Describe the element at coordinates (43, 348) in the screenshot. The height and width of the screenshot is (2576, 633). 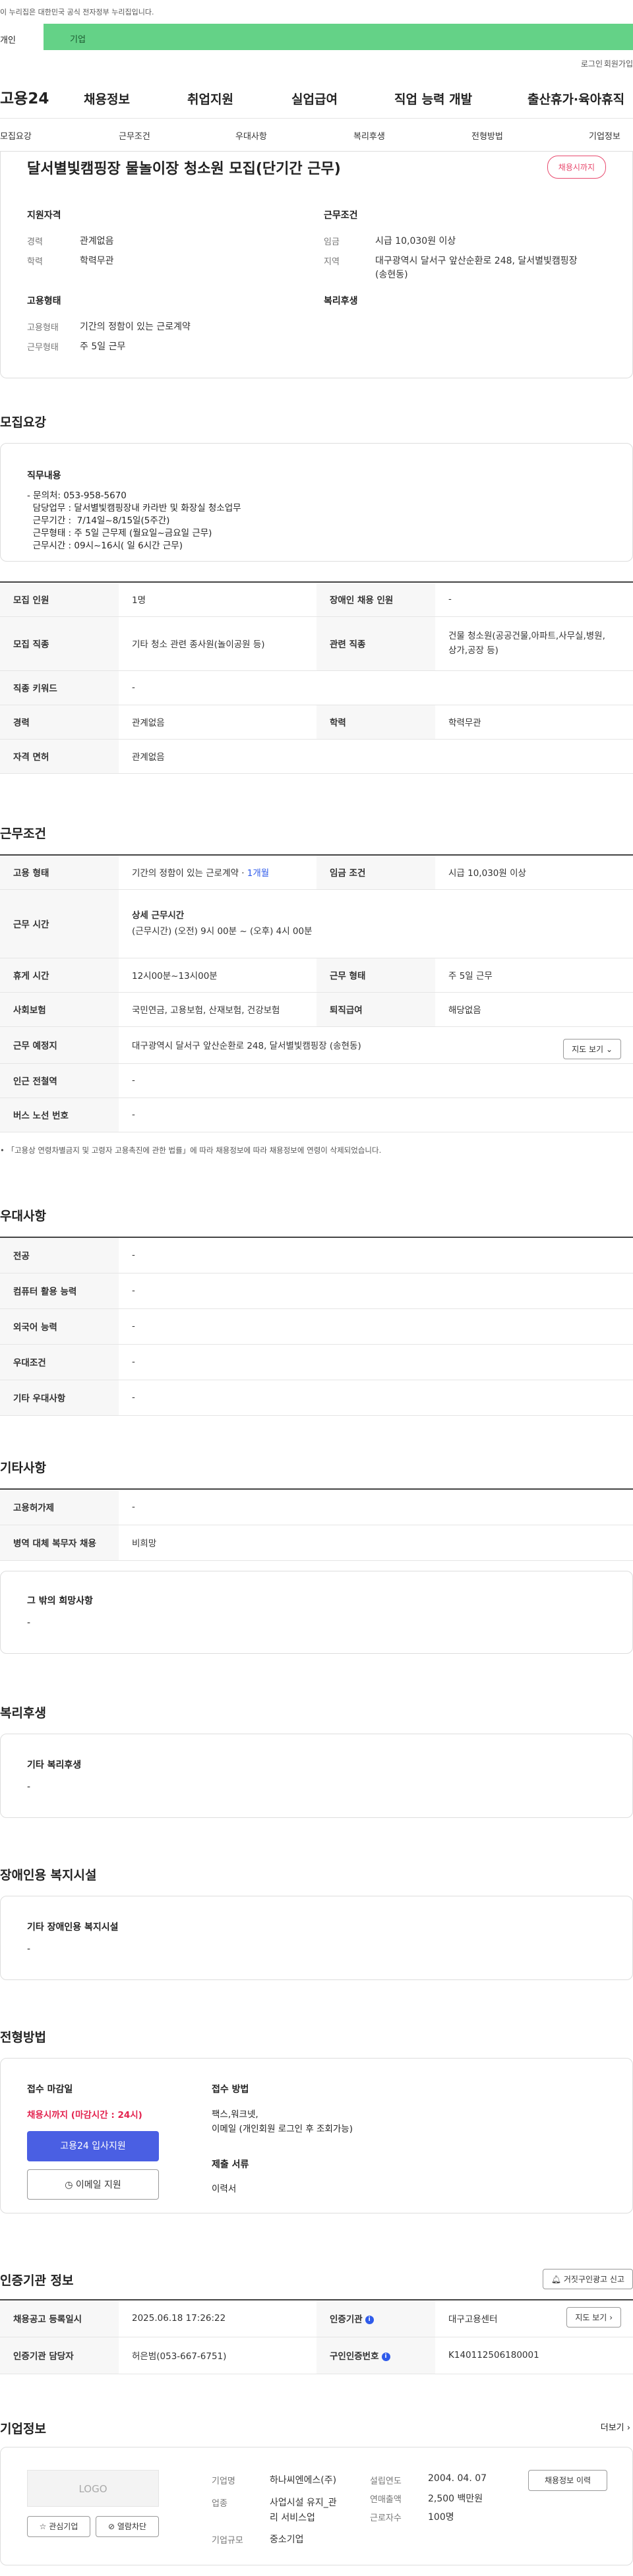
I see `work-form-label: 근무형태` at that location.